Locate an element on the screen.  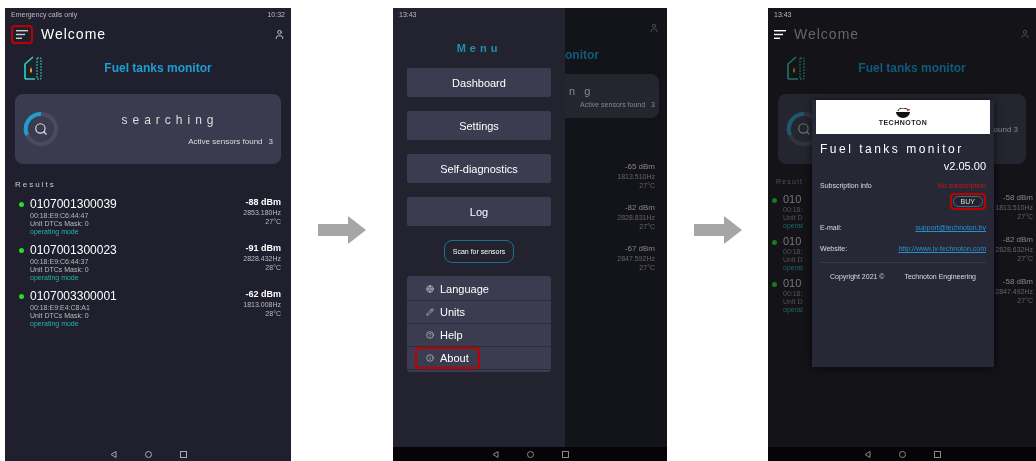
logo-icon is located at coordinates (903, 113).